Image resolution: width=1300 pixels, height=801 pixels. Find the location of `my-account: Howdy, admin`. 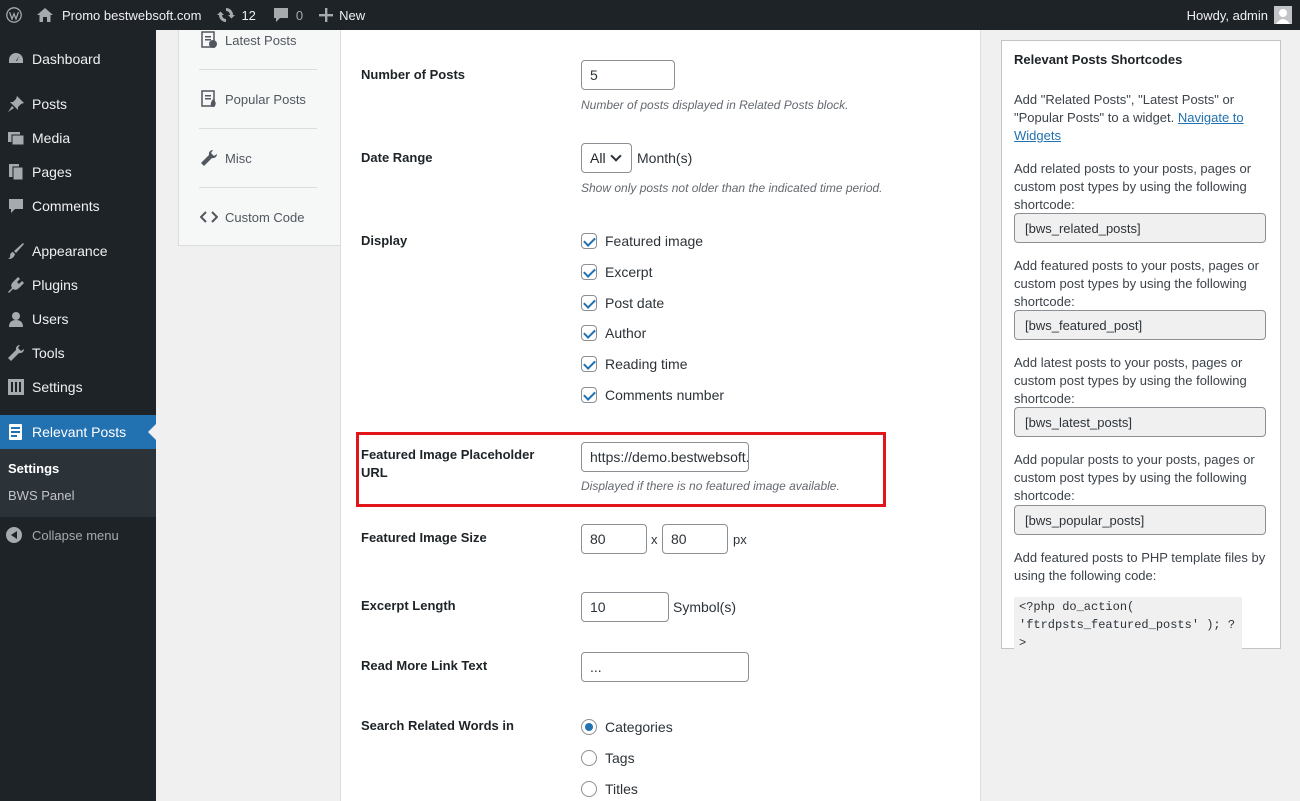

my-account: Howdy, admin is located at coordinates (1243, 15).